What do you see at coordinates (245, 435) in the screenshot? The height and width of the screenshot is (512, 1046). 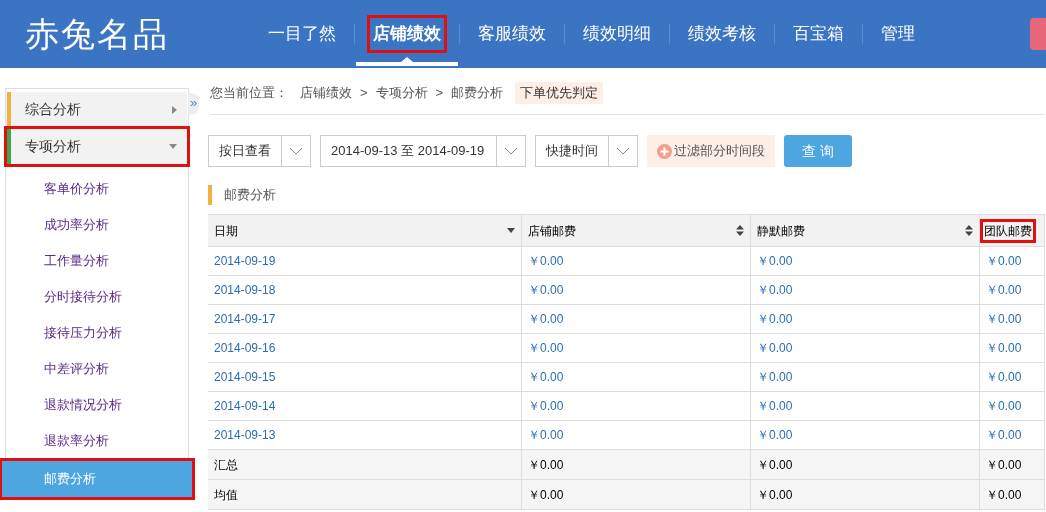 I see `date-link: 2014-09-13` at bounding box center [245, 435].